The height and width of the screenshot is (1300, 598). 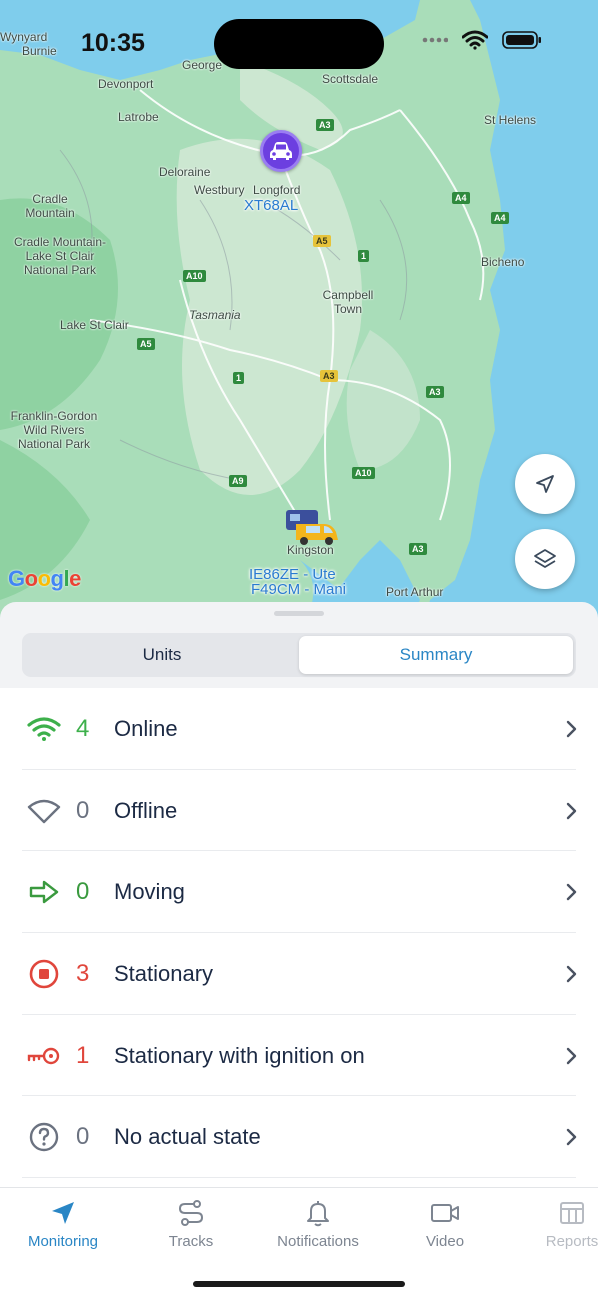 What do you see at coordinates (138, 117) in the screenshot?
I see `map-label: Latrobe` at bounding box center [138, 117].